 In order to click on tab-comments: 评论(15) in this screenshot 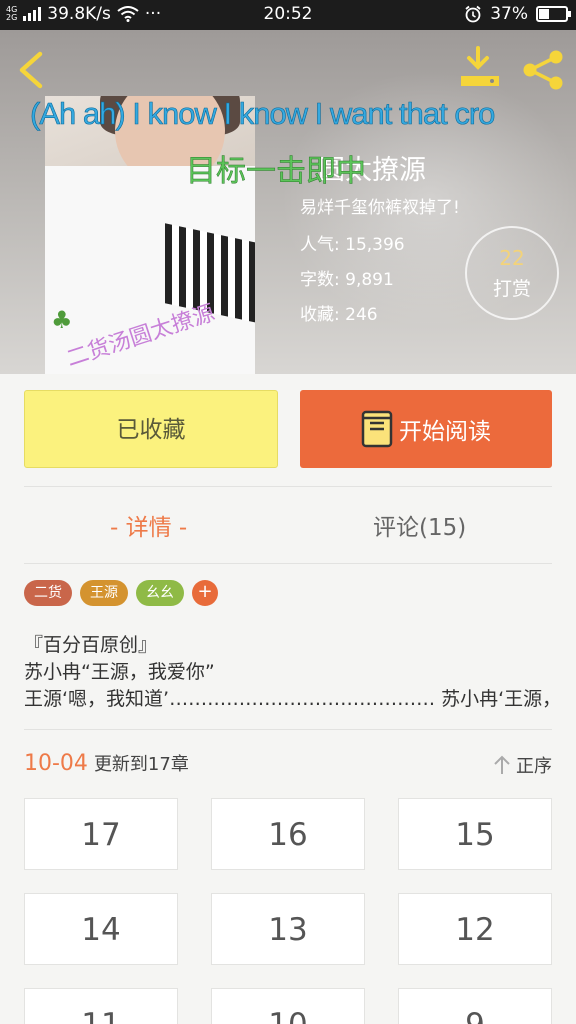, I will do `click(419, 525)`.